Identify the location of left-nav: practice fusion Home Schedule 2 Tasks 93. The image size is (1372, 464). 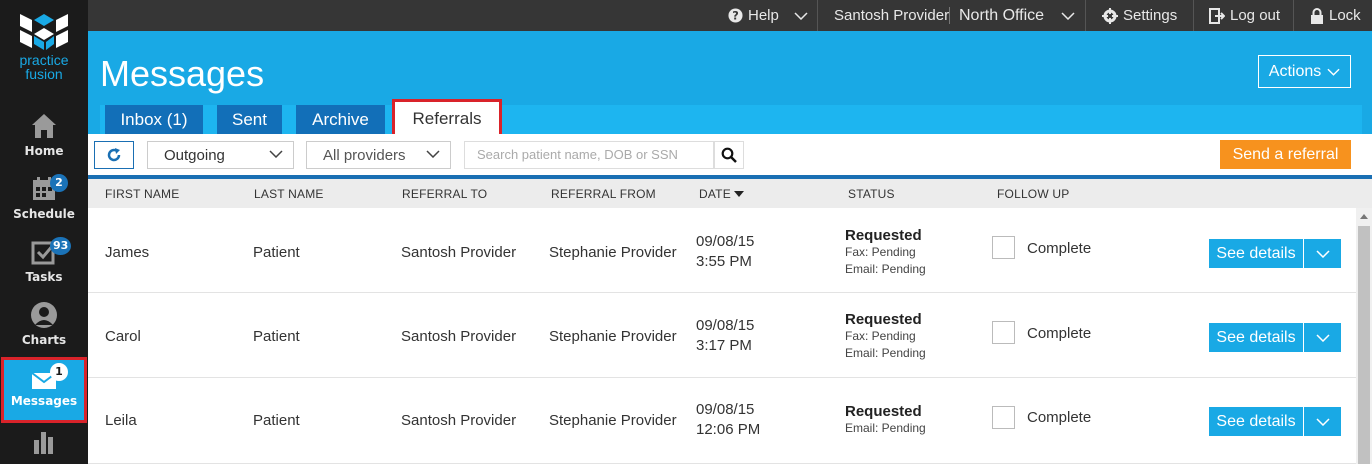
(44, 232).